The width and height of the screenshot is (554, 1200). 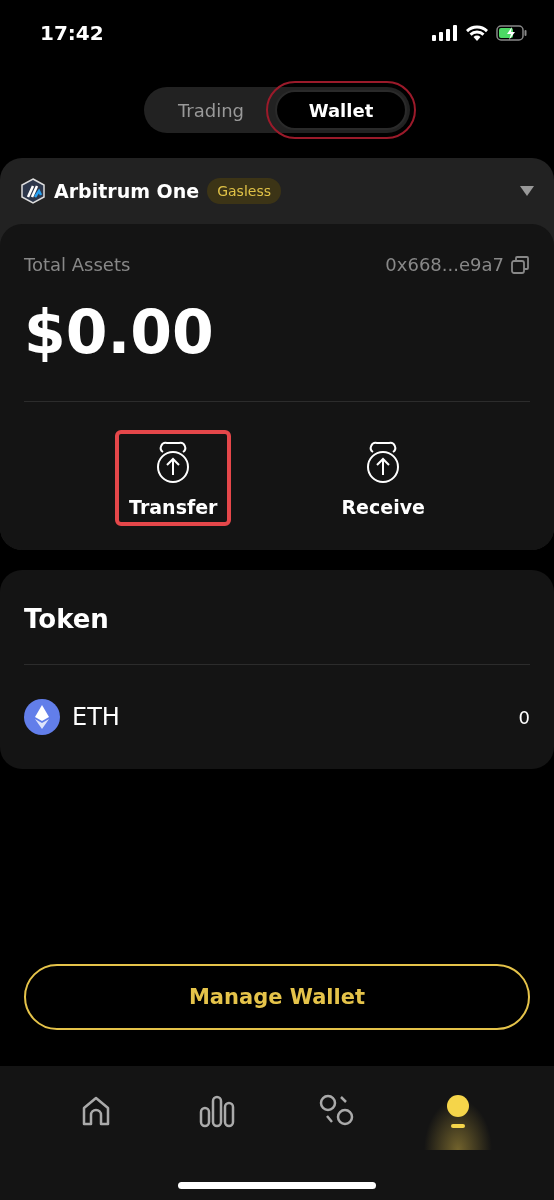 I want to click on status-time: 17:42, so click(x=72, y=33).